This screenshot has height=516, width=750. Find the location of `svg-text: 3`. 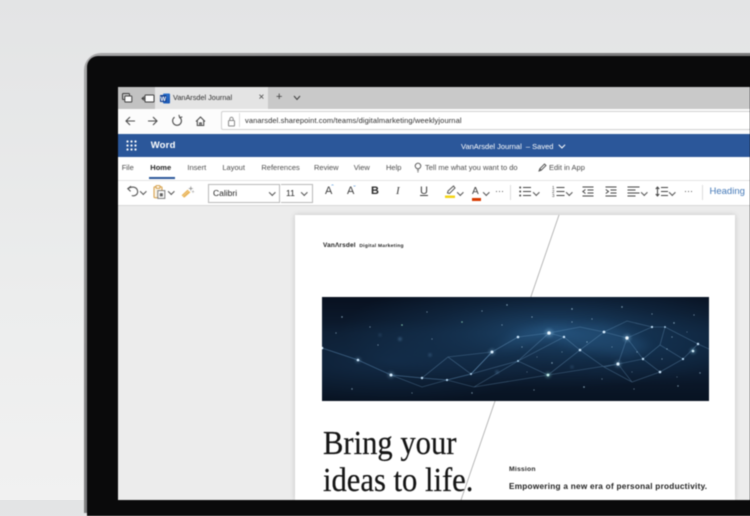

svg-text: 3 is located at coordinates (553, 195).